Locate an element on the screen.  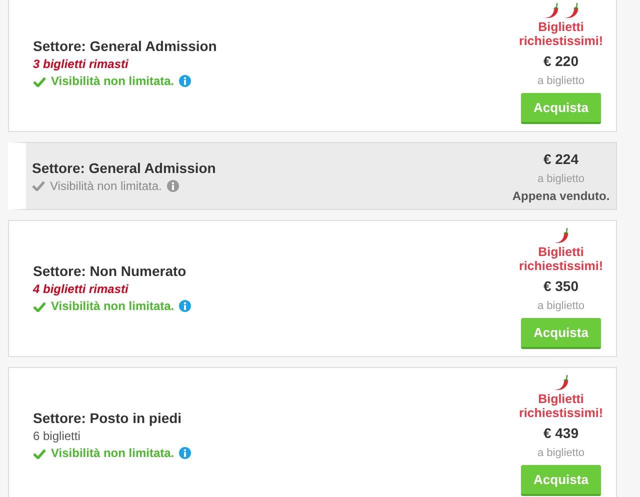
price: € 439 is located at coordinates (561, 433).